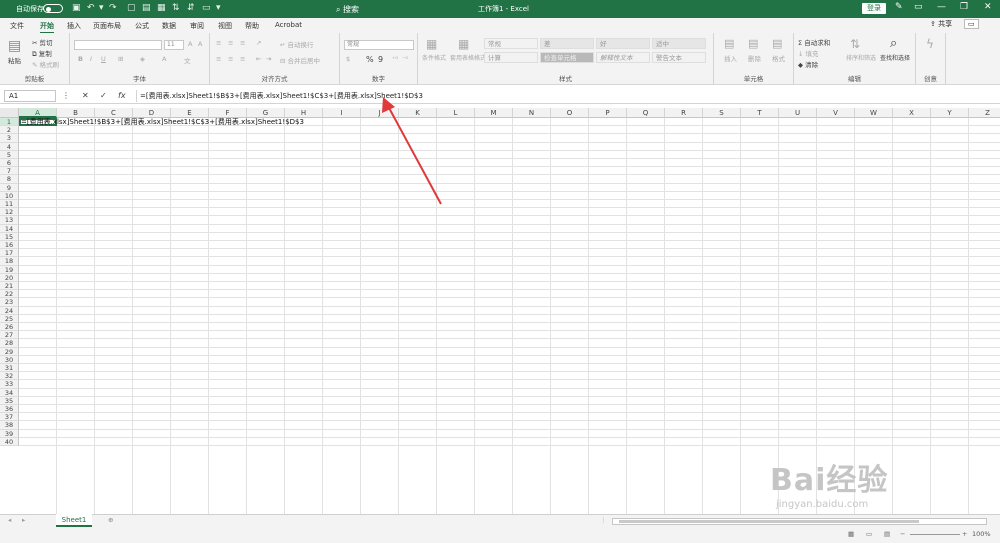 Image resolution: width=1000 pixels, height=543 pixels. What do you see at coordinates (851, 534) in the screenshot?
I see `normal-view-icon: ▦` at bounding box center [851, 534].